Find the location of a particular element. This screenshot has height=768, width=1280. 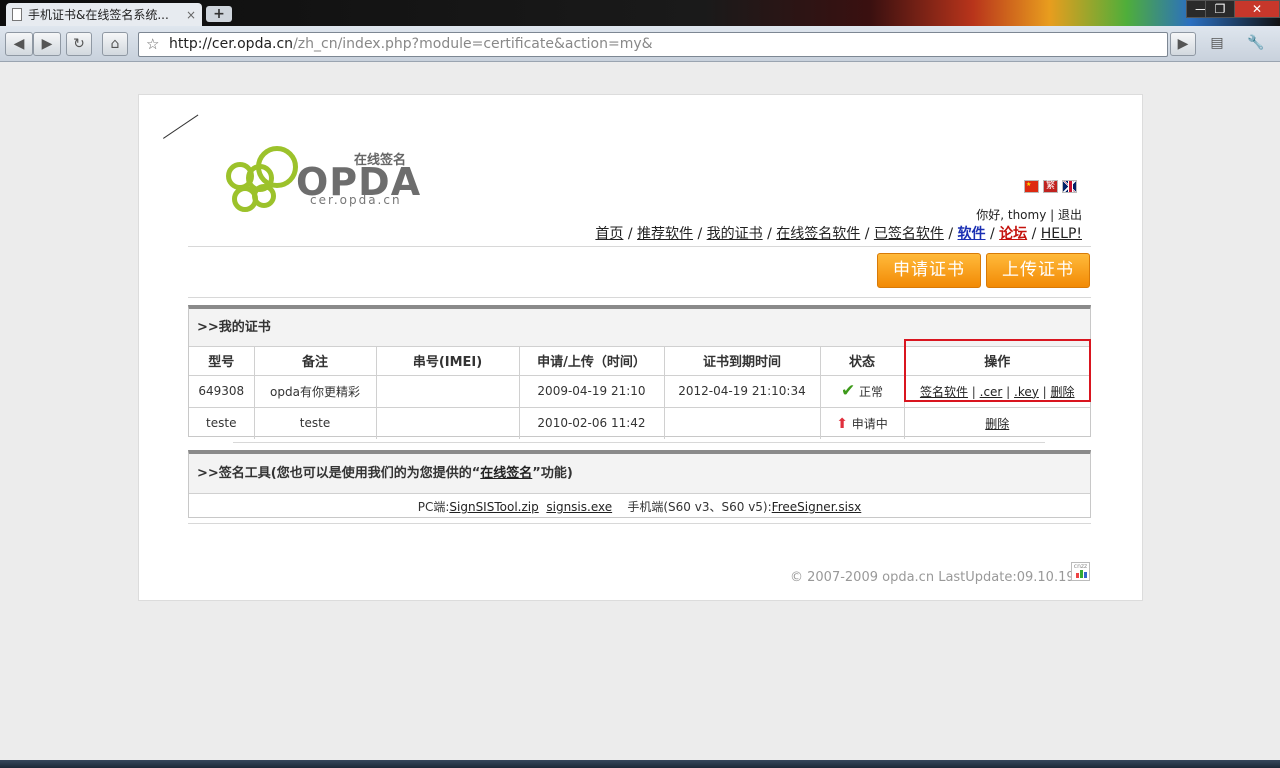

col-note: 备注 is located at coordinates (315, 361).